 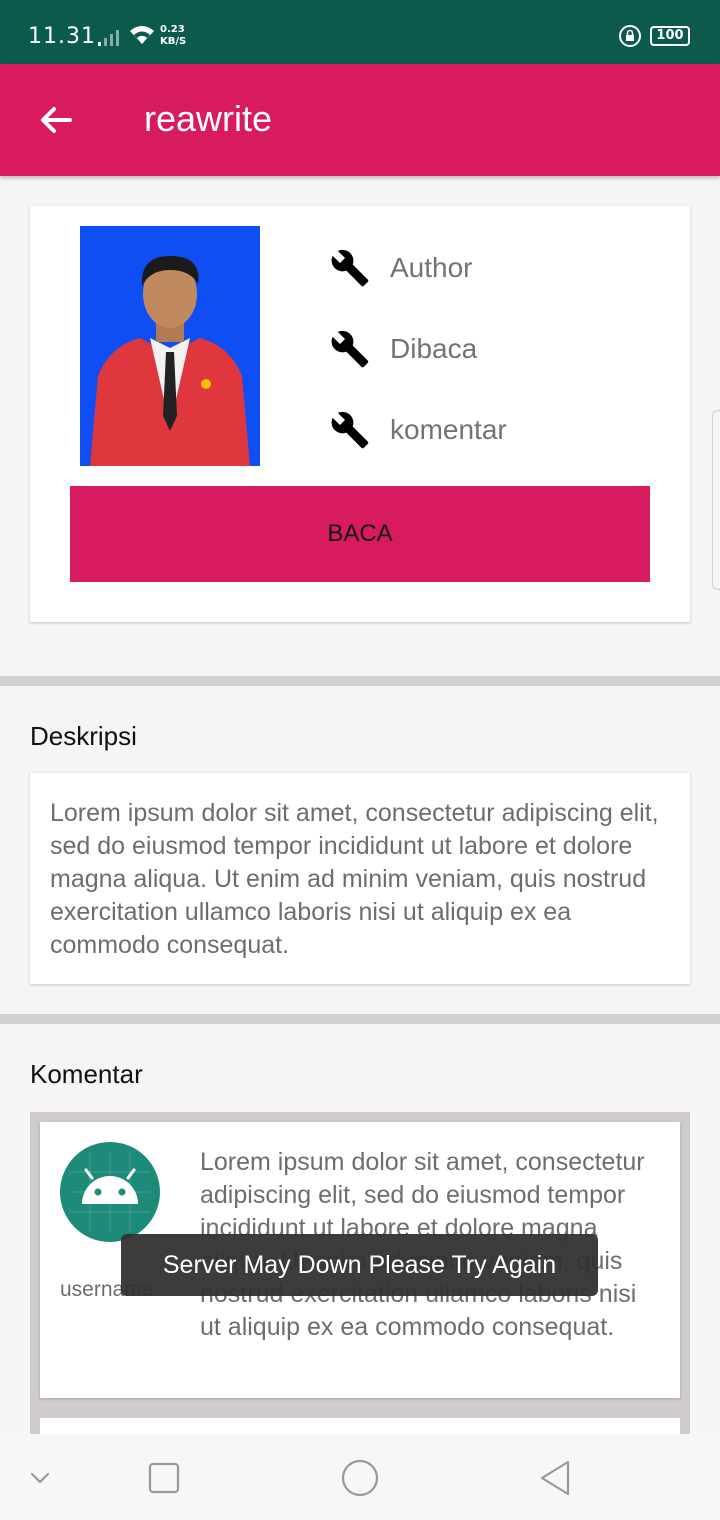 I want to click on stat-dibaca: Dibaca, so click(x=403, y=349).